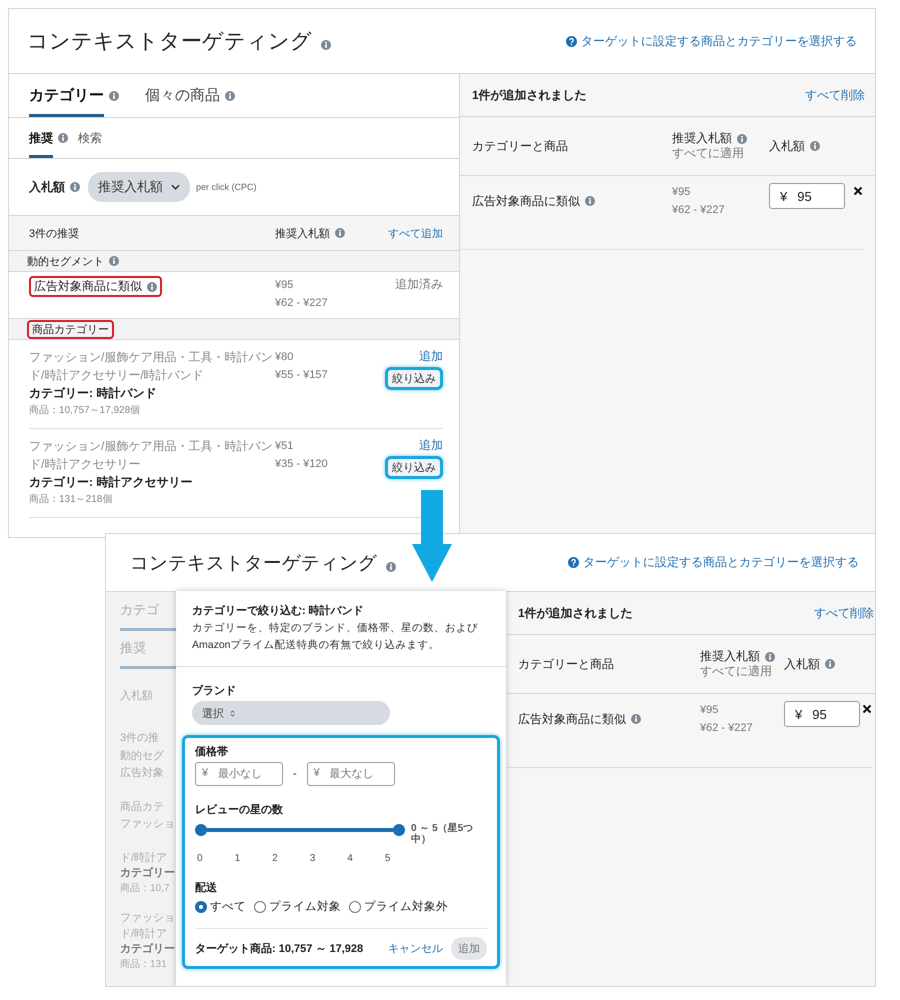 The image size is (900, 1000). I want to click on delivery-radio: プライム対象, so click(297, 906).